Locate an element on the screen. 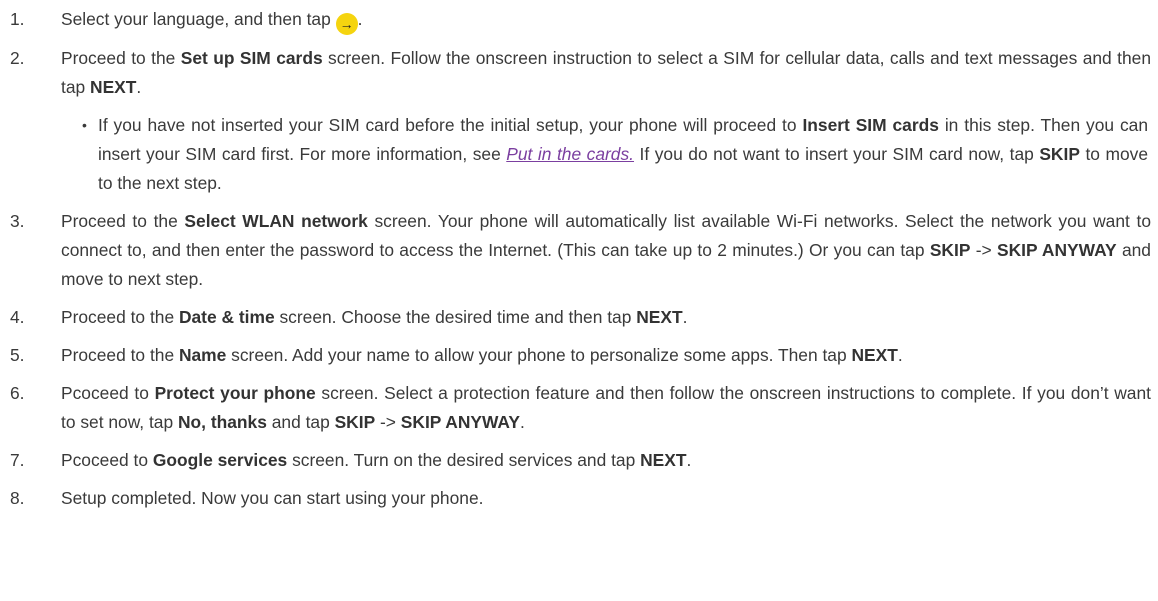 The image size is (1158, 601). step-number: 1. is located at coordinates (17, 19).